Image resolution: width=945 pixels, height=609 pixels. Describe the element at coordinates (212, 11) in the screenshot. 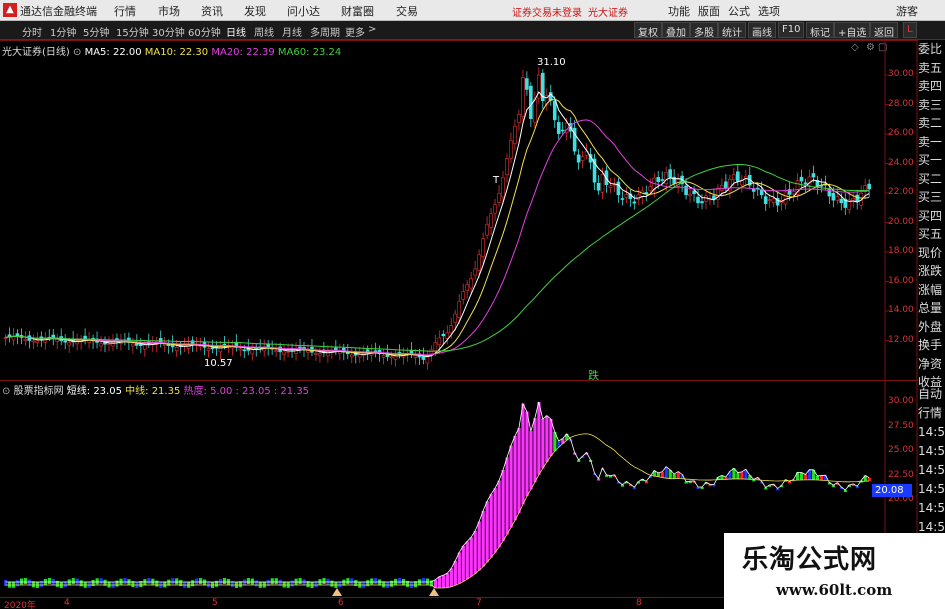

I see `menu-news: 资讯` at that location.